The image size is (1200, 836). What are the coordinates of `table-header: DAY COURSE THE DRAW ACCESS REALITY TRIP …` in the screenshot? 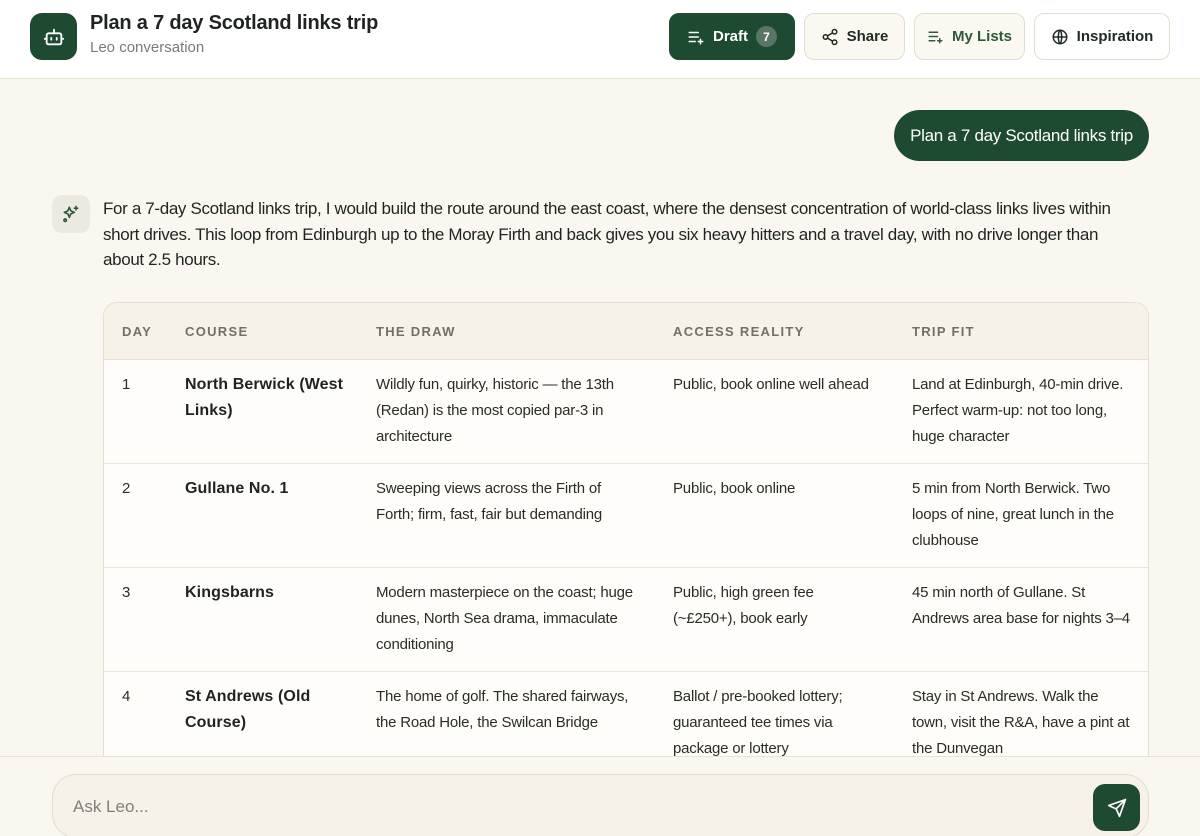 It's located at (626, 331).